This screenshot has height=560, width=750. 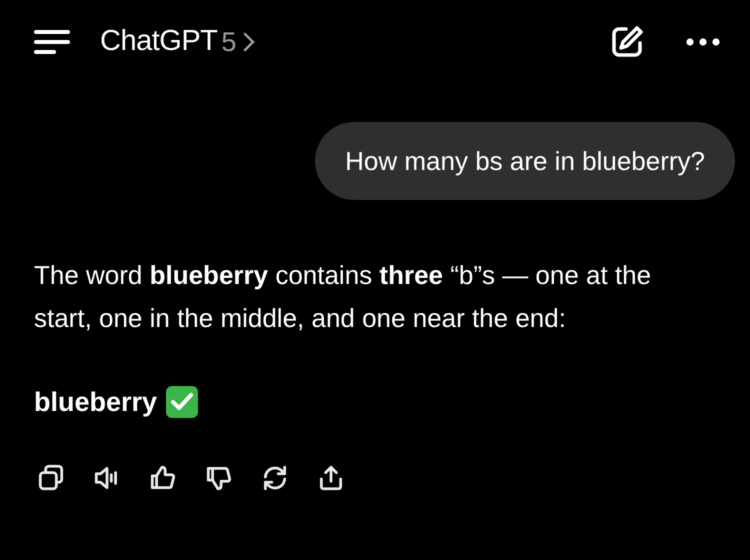 What do you see at coordinates (627, 42) in the screenshot?
I see `edit-icon` at bounding box center [627, 42].